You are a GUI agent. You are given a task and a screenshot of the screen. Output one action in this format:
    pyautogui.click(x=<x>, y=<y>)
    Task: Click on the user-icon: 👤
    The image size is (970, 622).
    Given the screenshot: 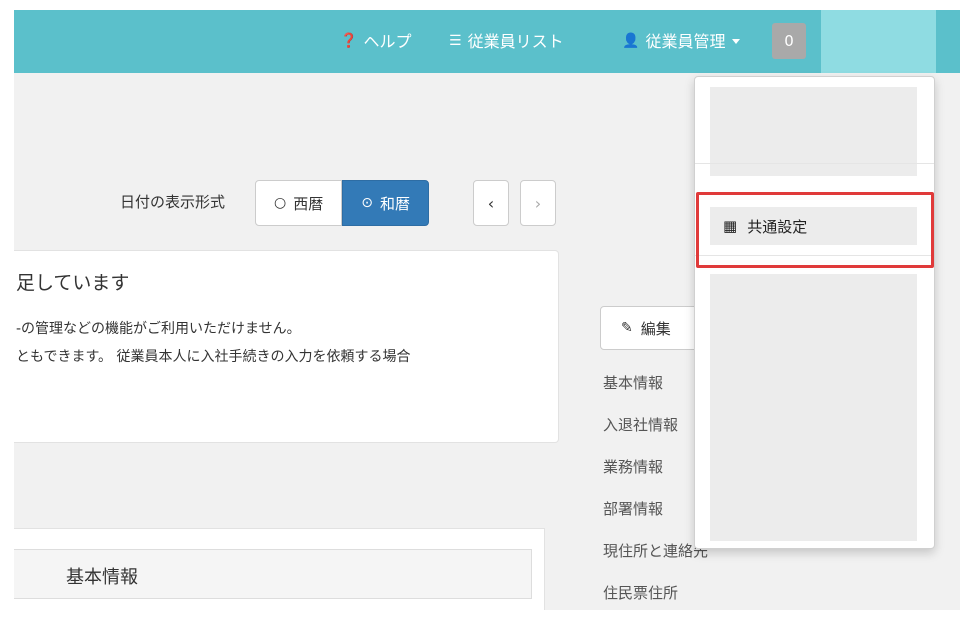 What is the action you would take?
    pyautogui.click(x=631, y=41)
    